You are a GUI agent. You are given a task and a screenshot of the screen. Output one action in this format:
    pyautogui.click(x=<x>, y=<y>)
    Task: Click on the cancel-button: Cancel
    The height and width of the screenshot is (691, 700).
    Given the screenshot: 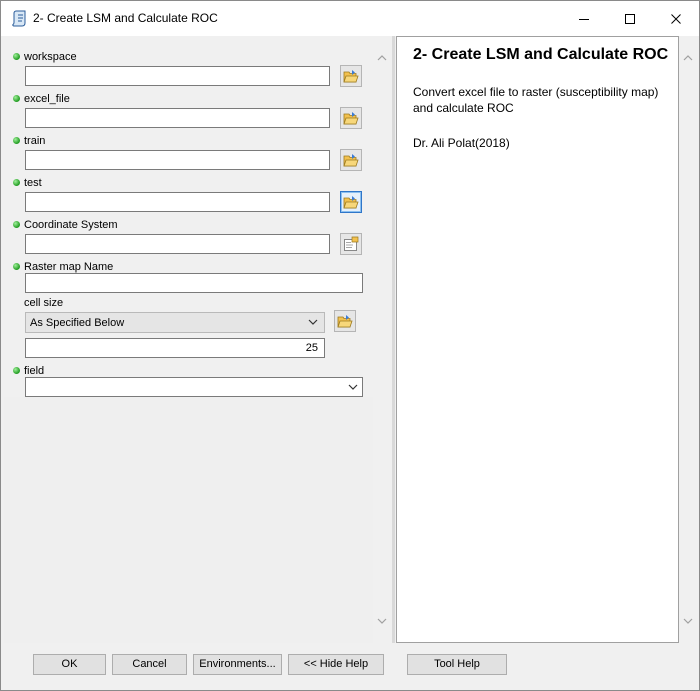 What is the action you would take?
    pyautogui.click(x=149, y=664)
    